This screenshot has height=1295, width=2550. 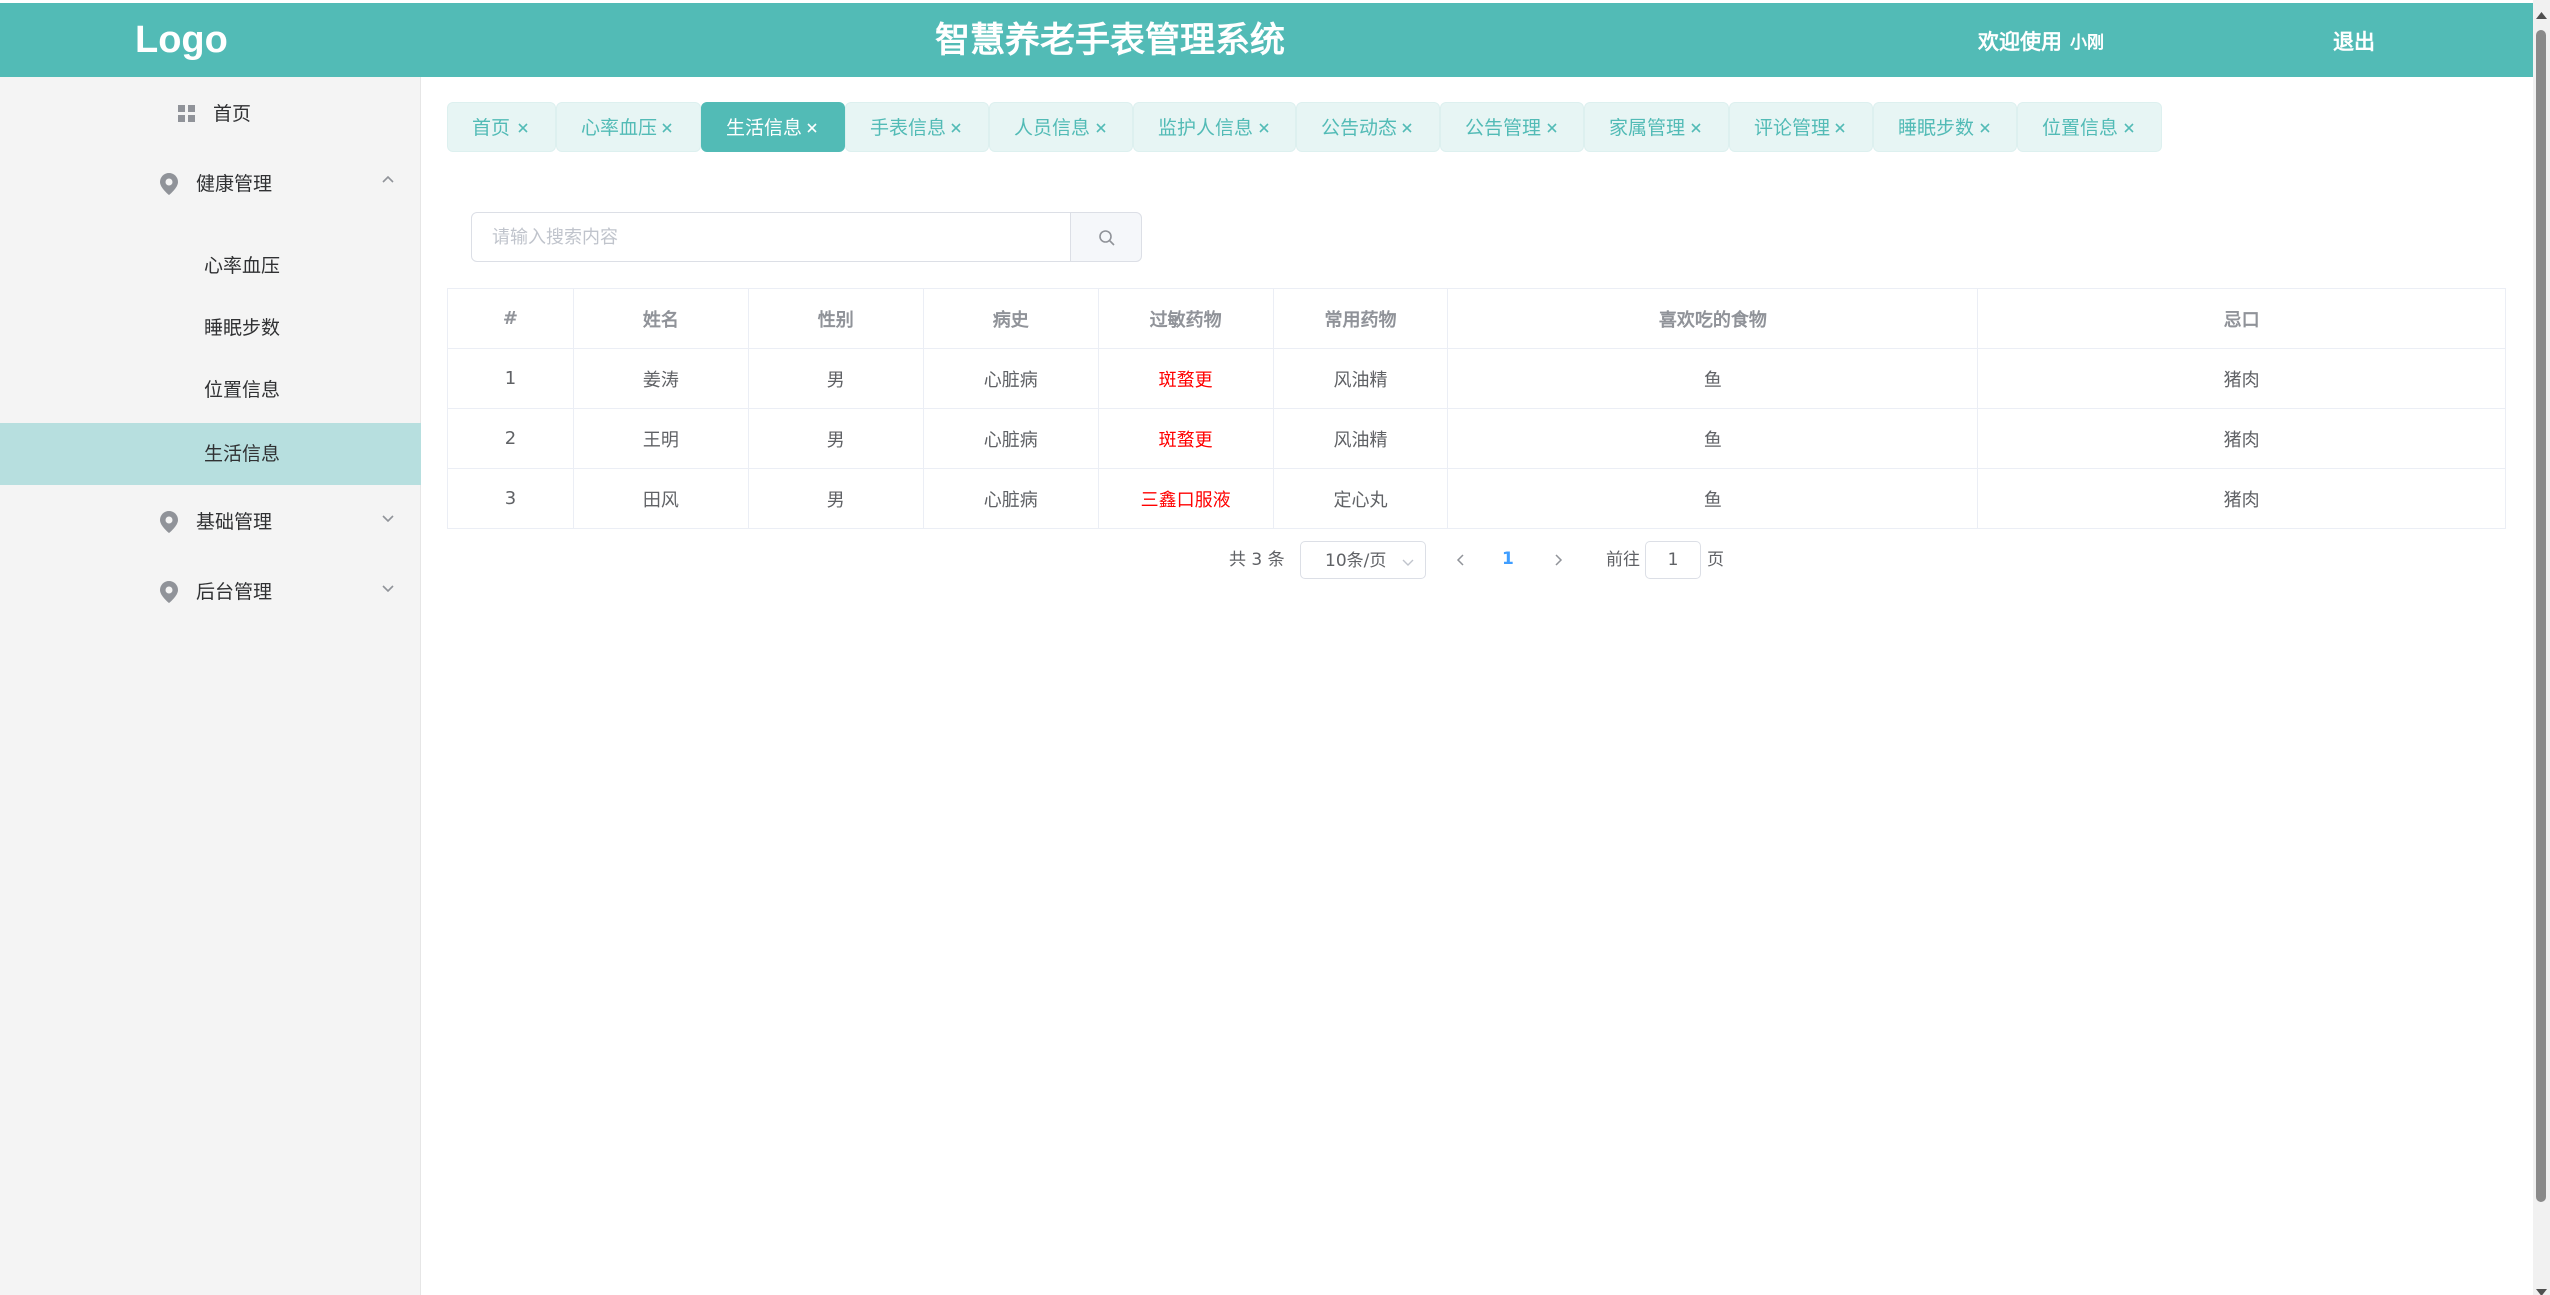 What do you see at coordinates (1266, 40) in the screenshot?
I see `top-header: Logo 智慧养老手表管理系统 欢迎使用 小刚 退出` at bounding box center [1266, 40].